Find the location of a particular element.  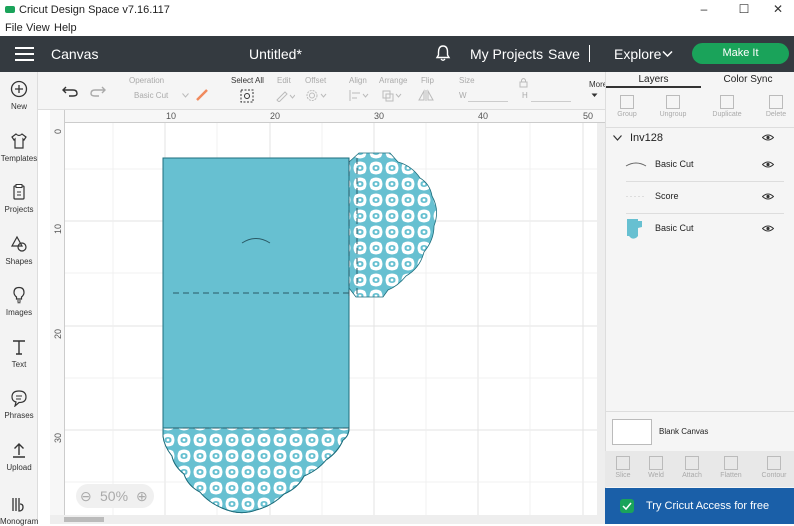

ruler-tick: 10 is located at coordinates (58, 228).